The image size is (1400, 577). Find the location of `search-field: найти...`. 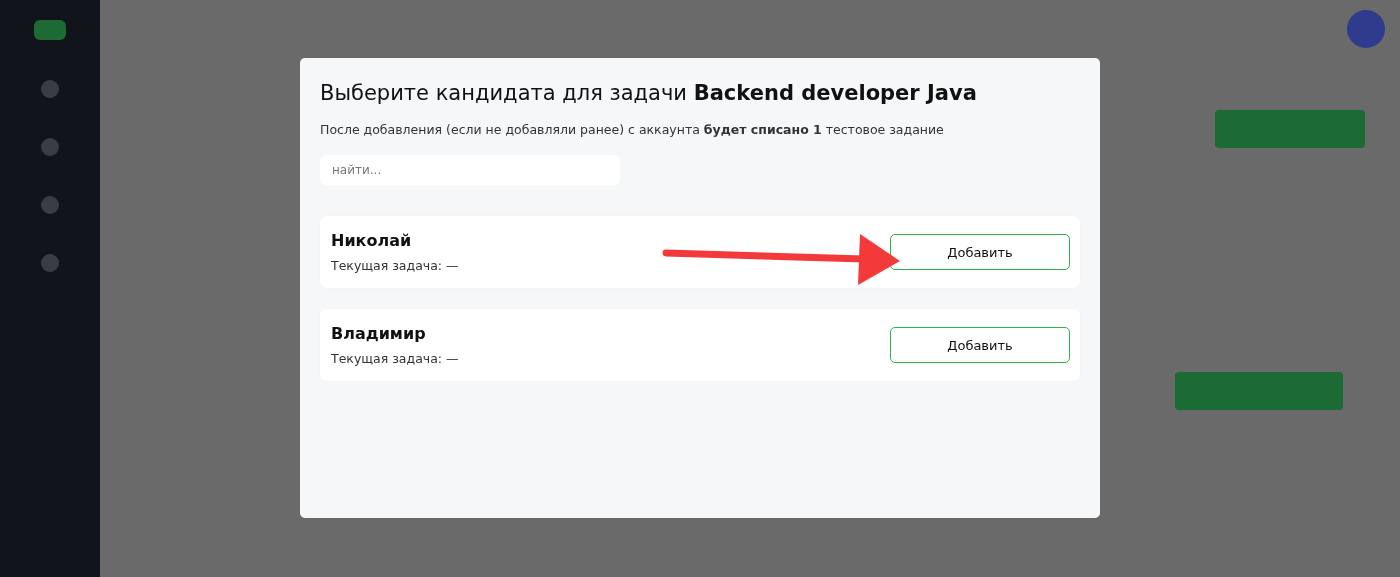

search-field: найти... is located at coordinates (470, 170).